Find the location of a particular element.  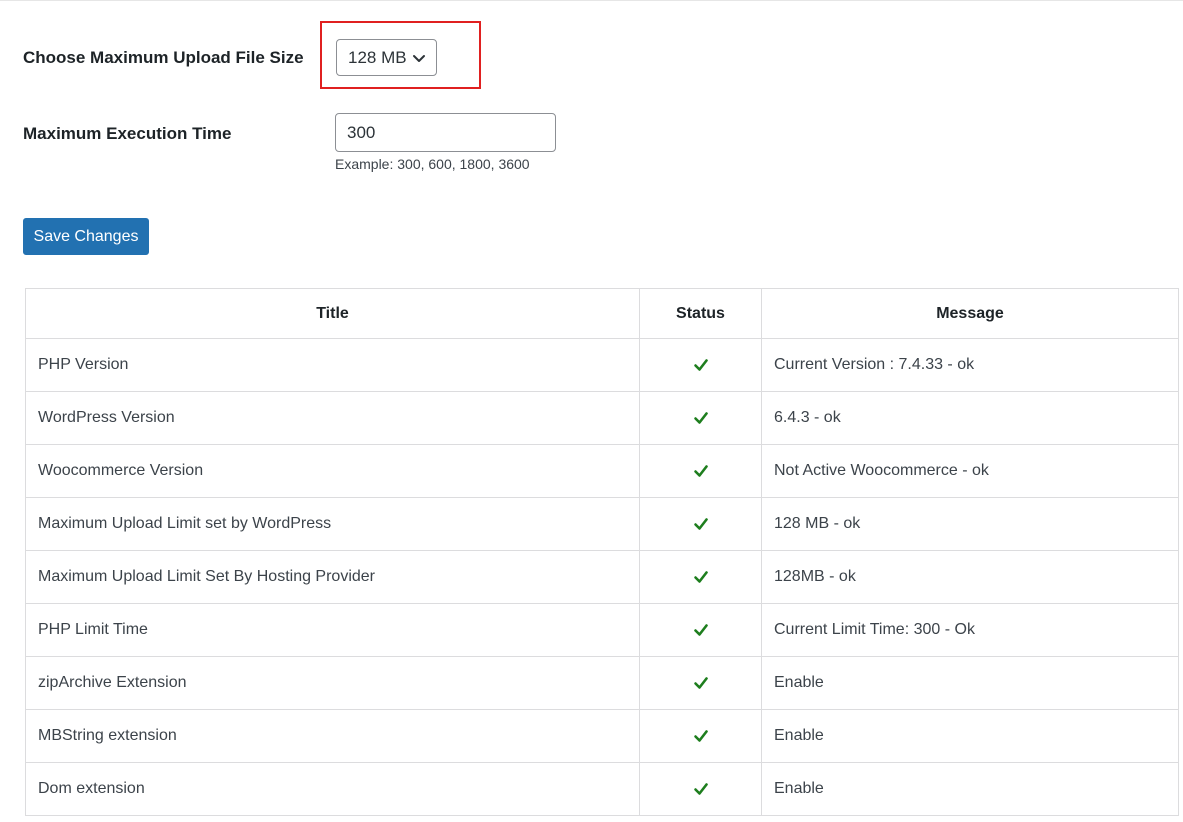

header-status: Status is located at coordinates (700, 313).